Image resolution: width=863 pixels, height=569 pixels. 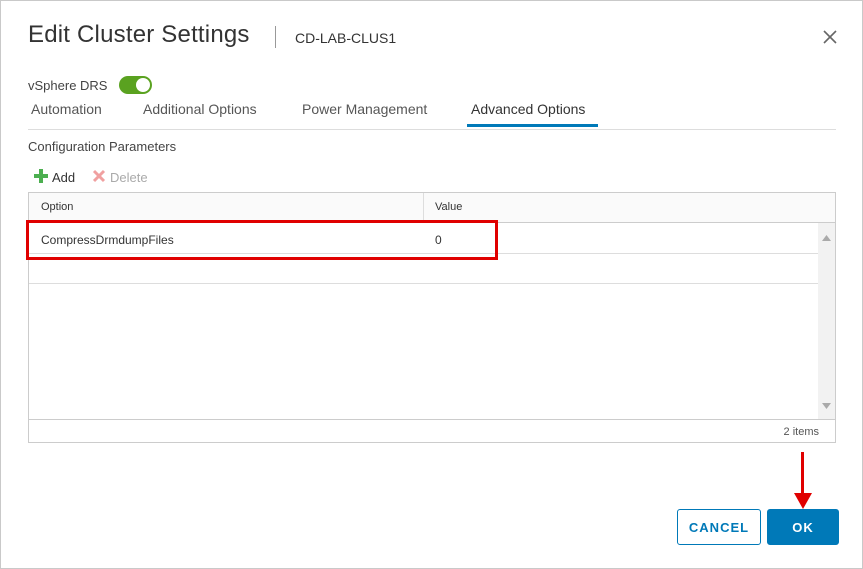 What do you see at coordinates (801, 432) in the screenshot?
I see `item-count: 2 items` at bounding box center [801, 432].